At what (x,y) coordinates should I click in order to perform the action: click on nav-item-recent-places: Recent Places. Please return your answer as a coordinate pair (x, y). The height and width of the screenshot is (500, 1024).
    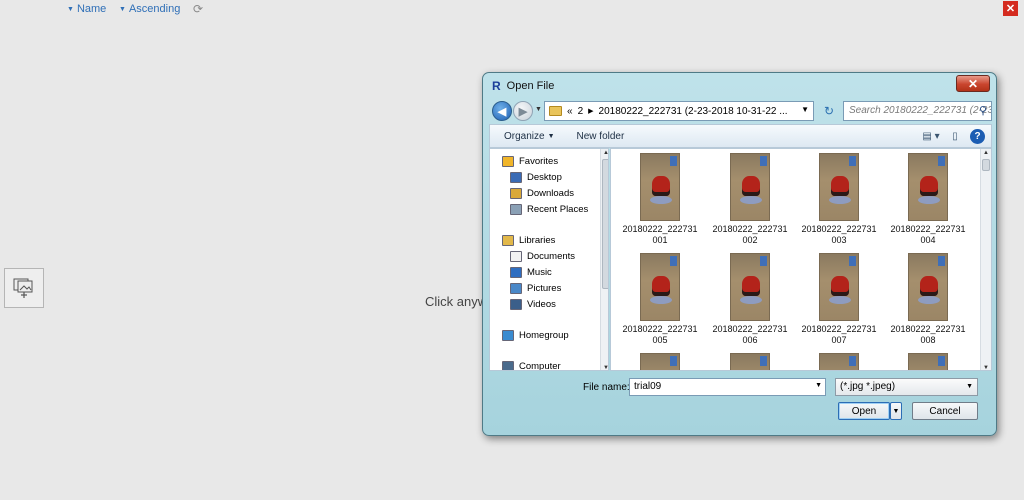
    Looking at the image, I should click on (549, 209).